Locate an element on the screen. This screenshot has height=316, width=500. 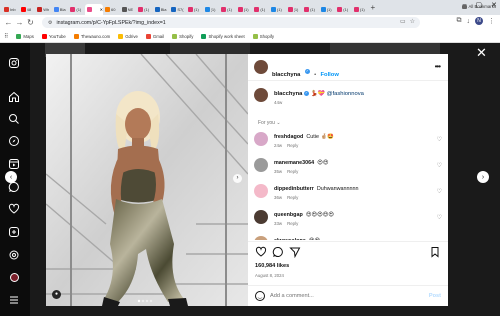
explore-icon is located at coordinates (14, 141).